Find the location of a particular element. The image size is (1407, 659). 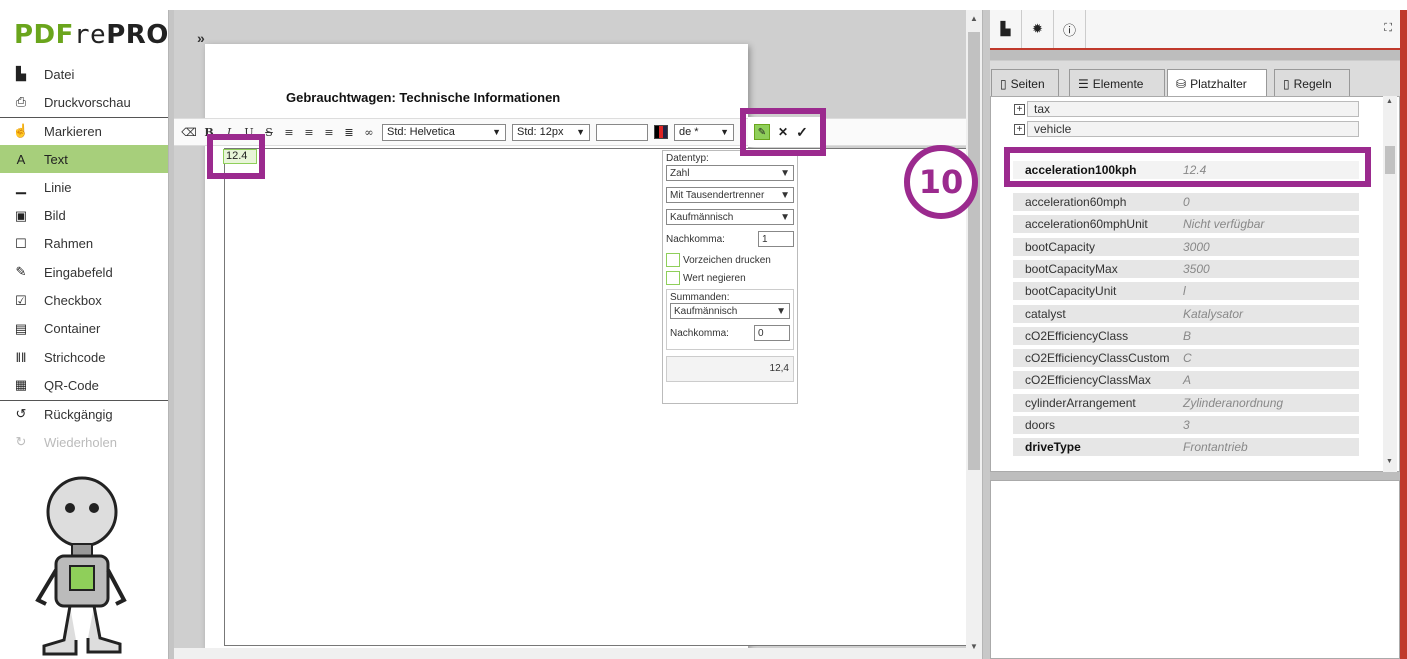

tab-platzhalter: ⛁ Platzhalter is located at coordinates (1217, 83).